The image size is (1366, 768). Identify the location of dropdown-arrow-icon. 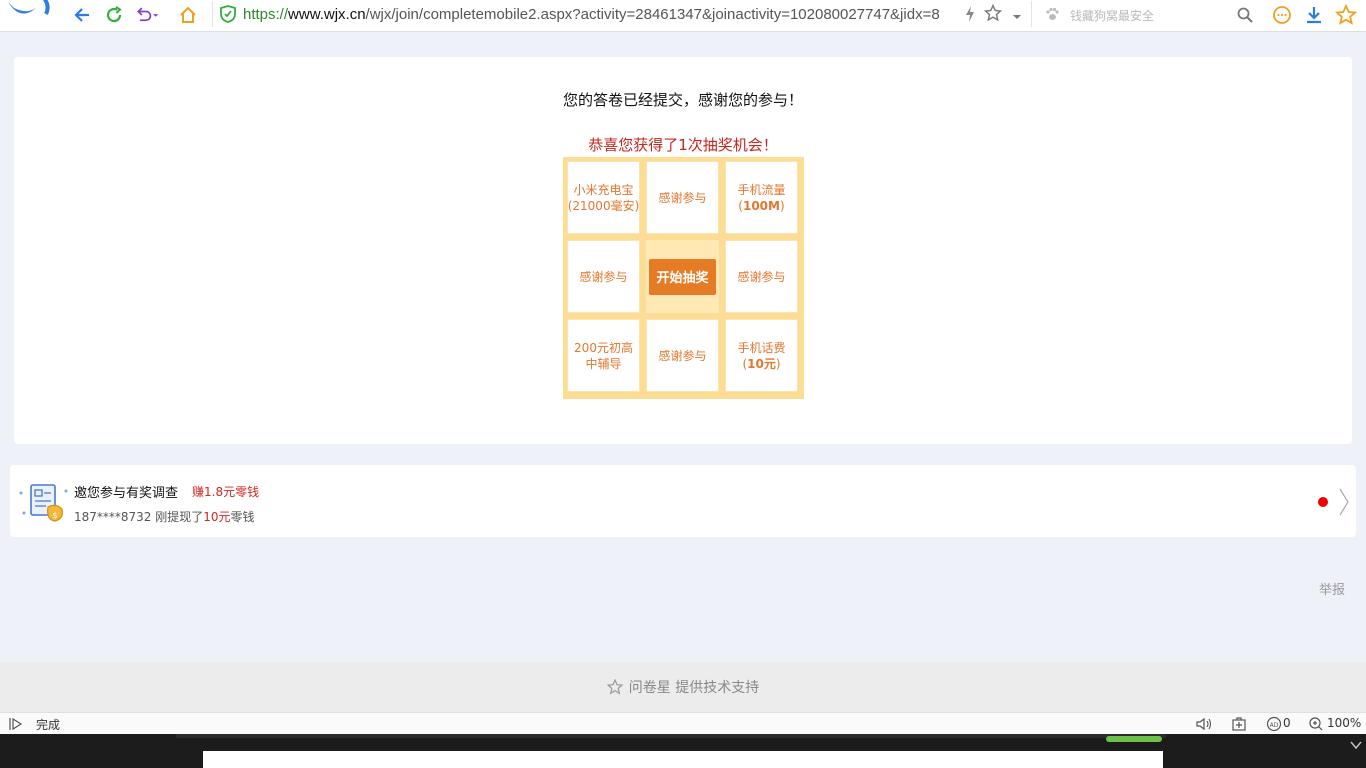
(1017, 17).